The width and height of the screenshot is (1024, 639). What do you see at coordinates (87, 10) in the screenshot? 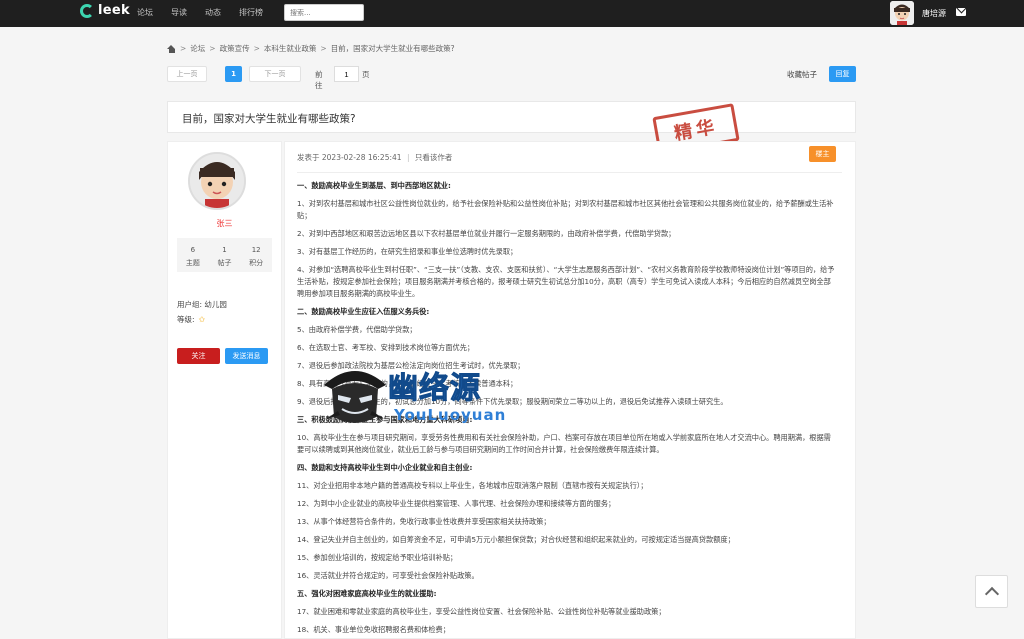
I see `leek-logo-icon` at bounding box center [87, 10].